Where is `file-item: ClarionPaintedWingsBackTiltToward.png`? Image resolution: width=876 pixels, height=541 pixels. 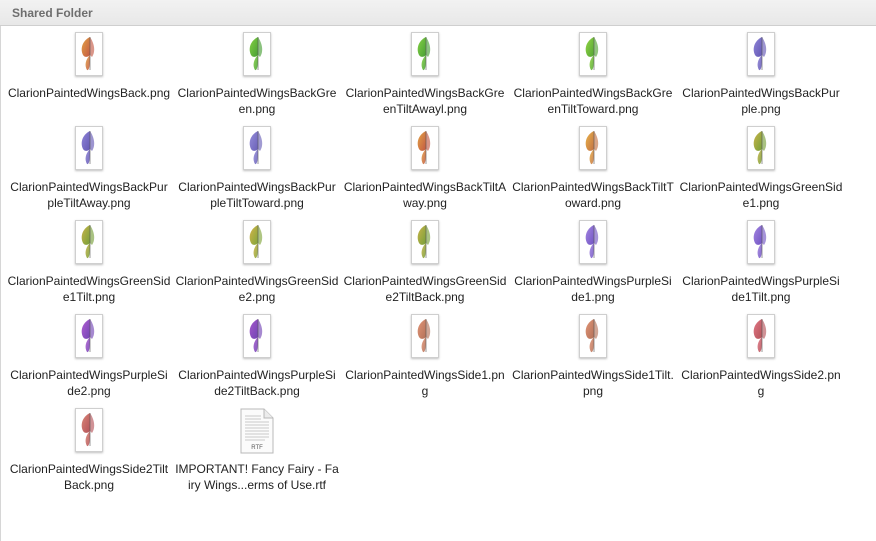
file-item: ClarionPaintedWingsBackTiltToward.png is located at coordinates (593, 173).